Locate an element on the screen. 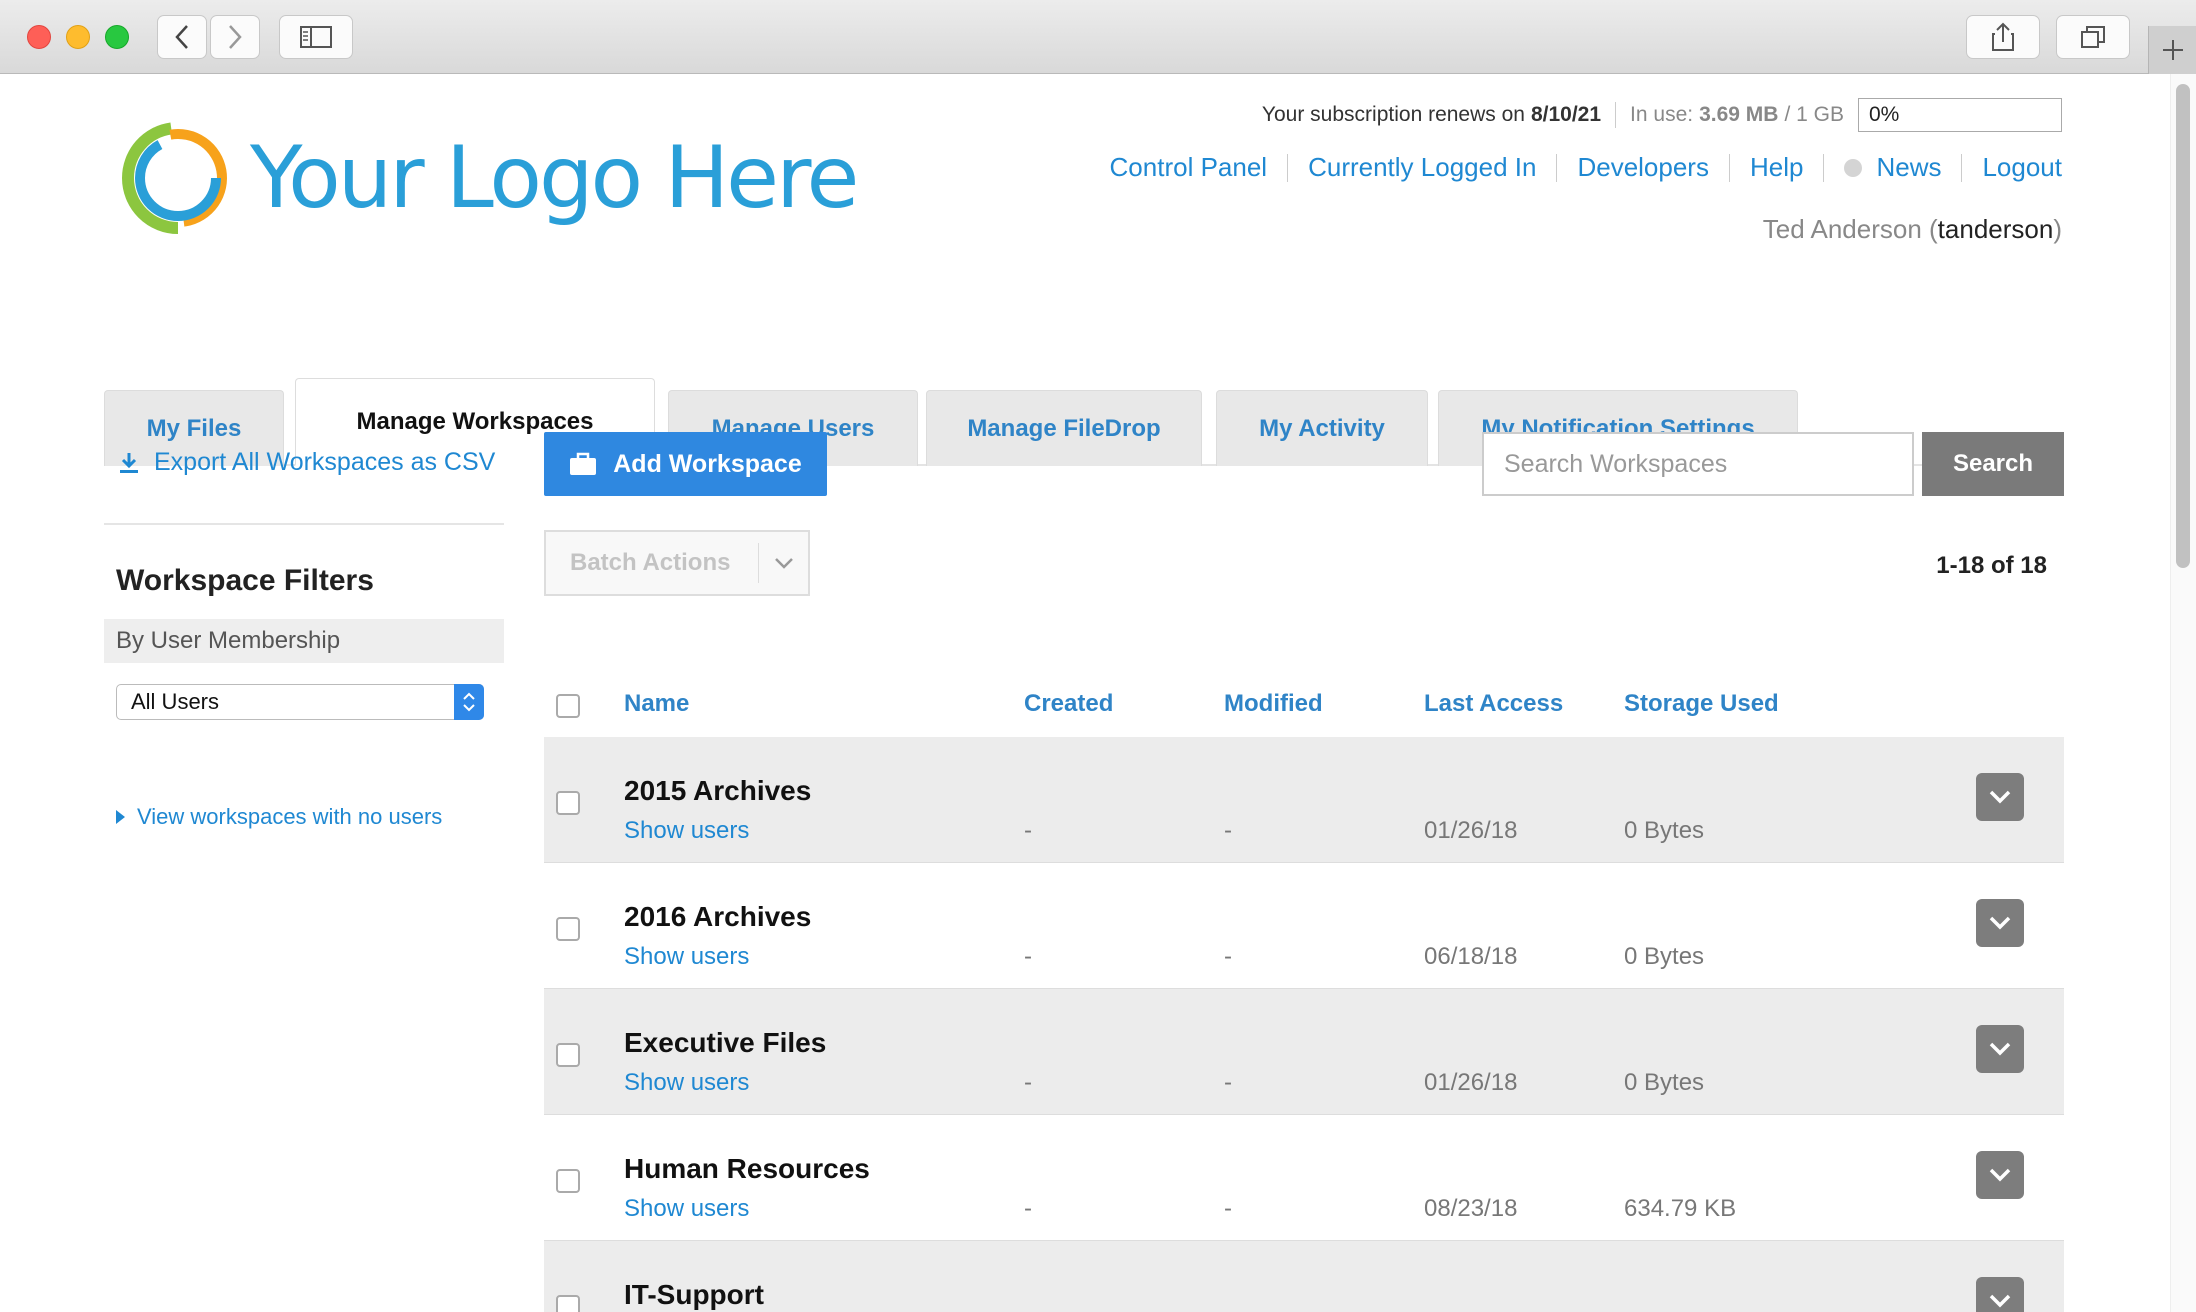  close-window-button is located at coordinates (39, 37).